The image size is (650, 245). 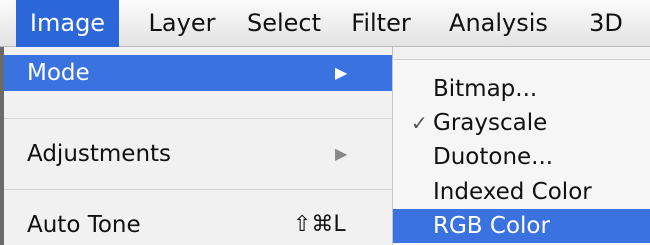 What do you see at coordinates (2, 146) in the screenshot?
I see `window-edge` at bounding box center [2, 146].